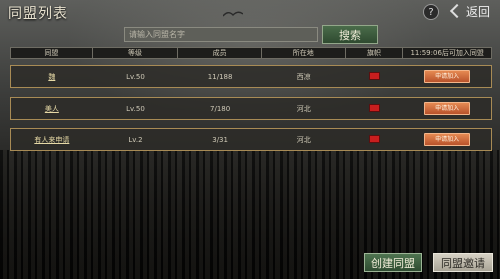  Describe the element at coordinates (375, 53) in the screenshot. I see `column-header-flag: 旗帜` at that location.